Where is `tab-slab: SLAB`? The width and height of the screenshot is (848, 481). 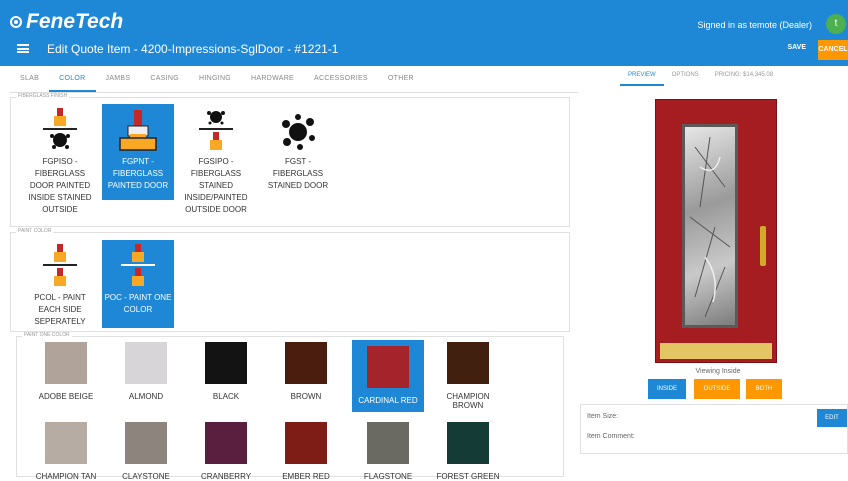 tab-slab: SLAB is located at coordinates (29, 79).